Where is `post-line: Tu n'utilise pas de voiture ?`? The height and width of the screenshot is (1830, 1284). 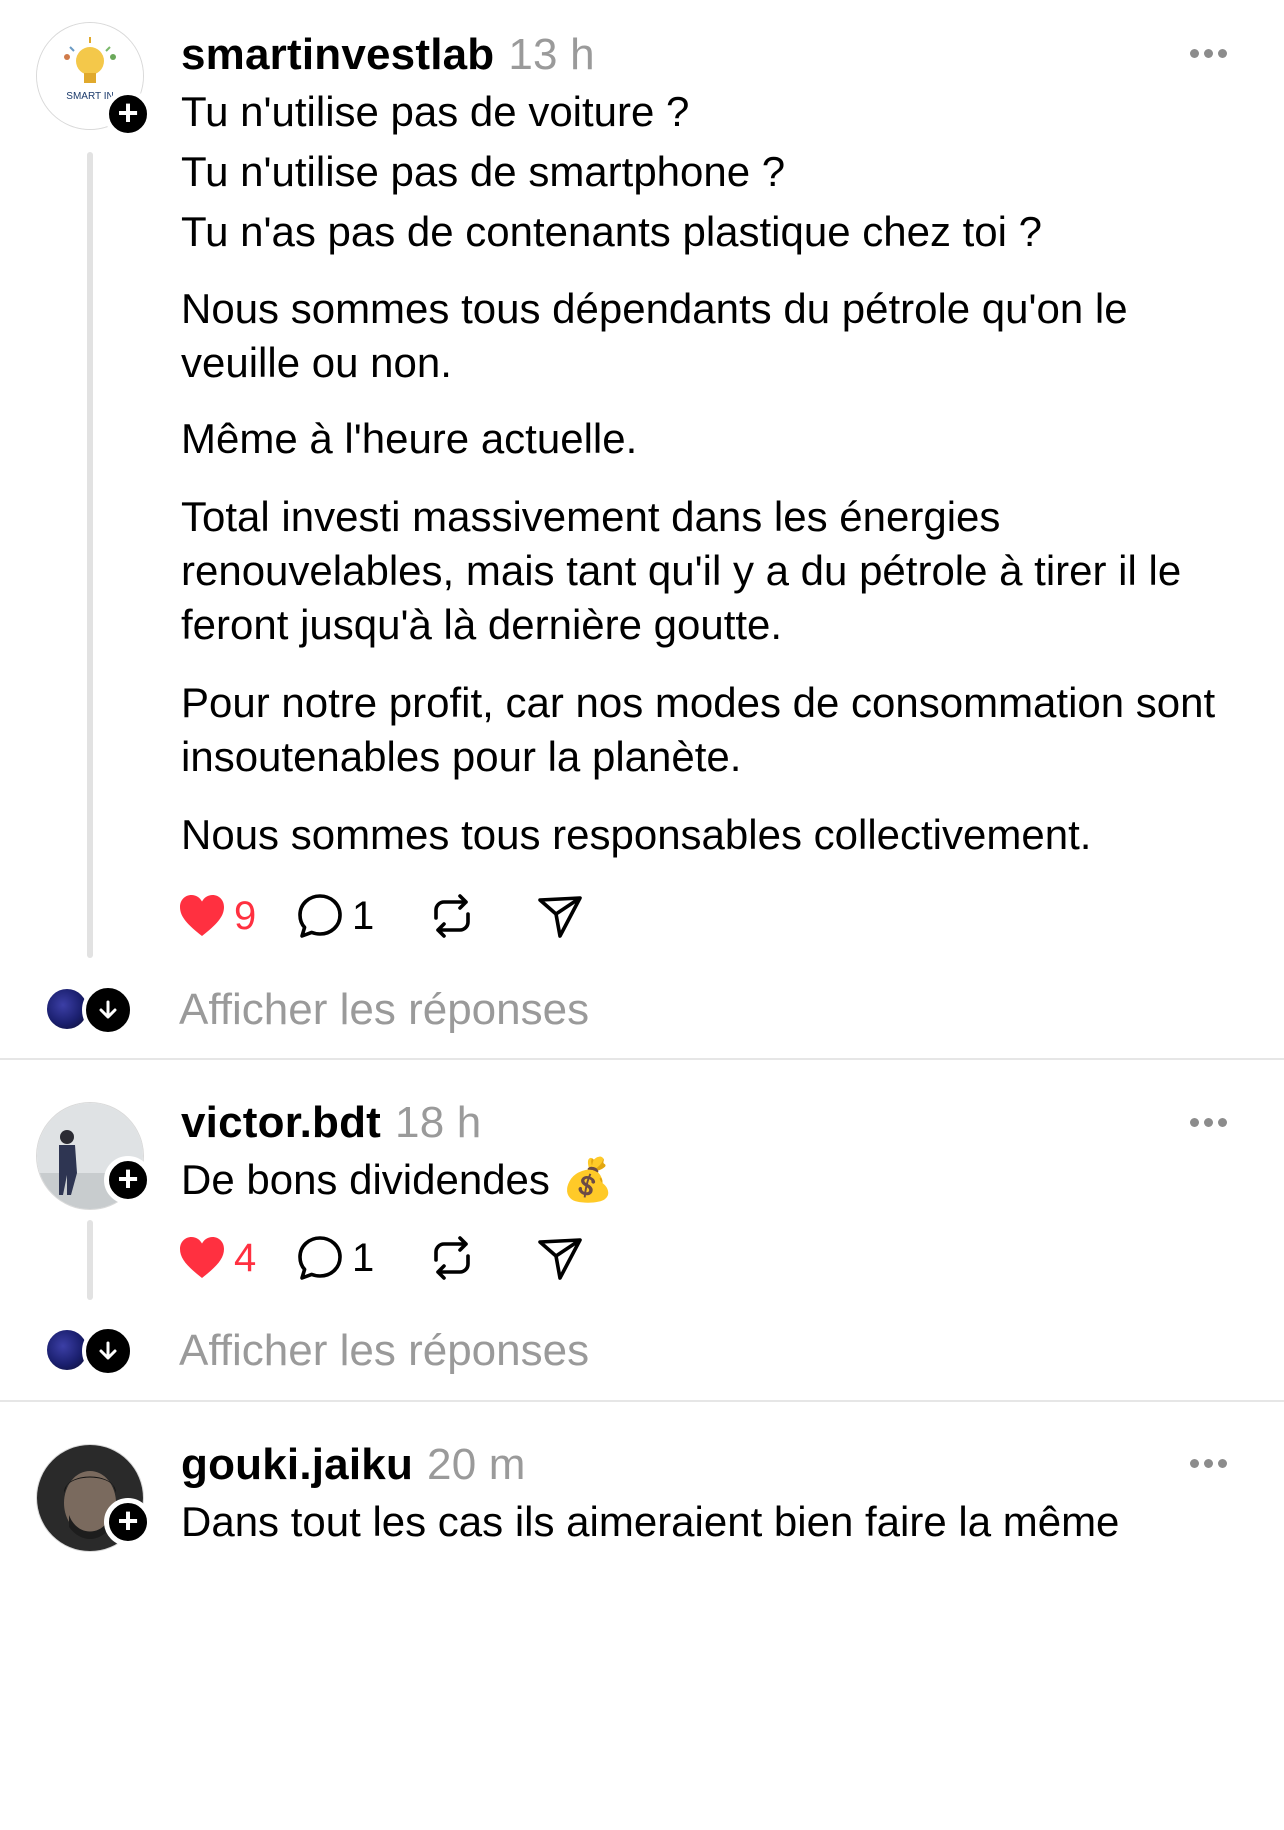 post-line: Tu n'utilise pas de voiture ? is located at coordinates (435, 111).